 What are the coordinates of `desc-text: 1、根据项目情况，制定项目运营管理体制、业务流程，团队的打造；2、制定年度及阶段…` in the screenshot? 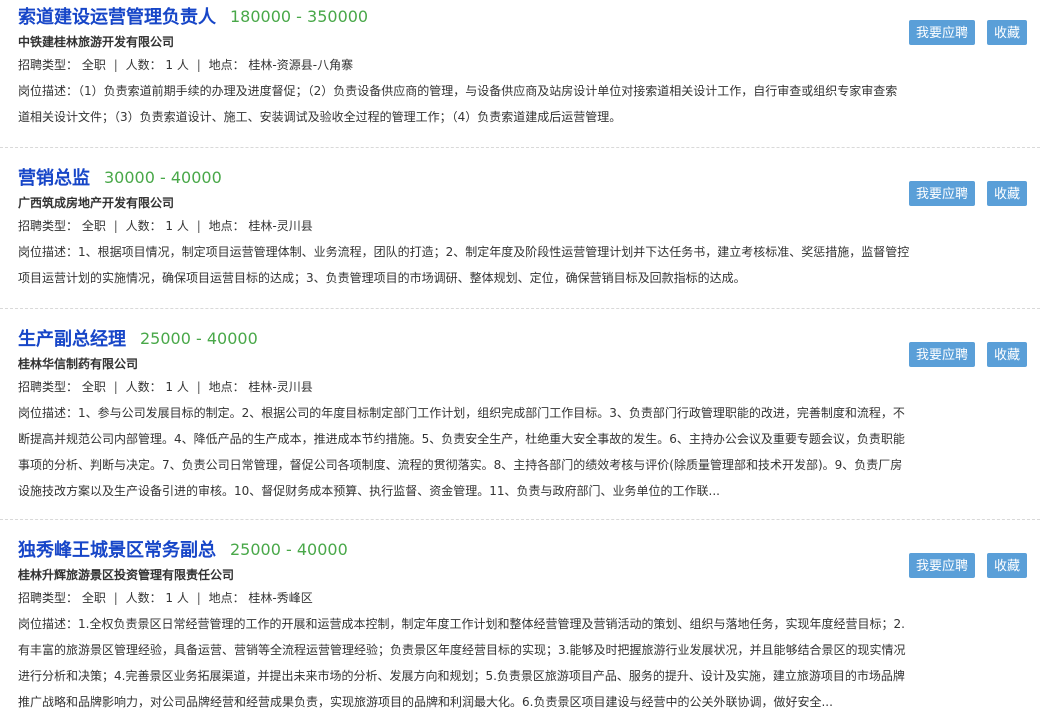 It's located at (494, 252).